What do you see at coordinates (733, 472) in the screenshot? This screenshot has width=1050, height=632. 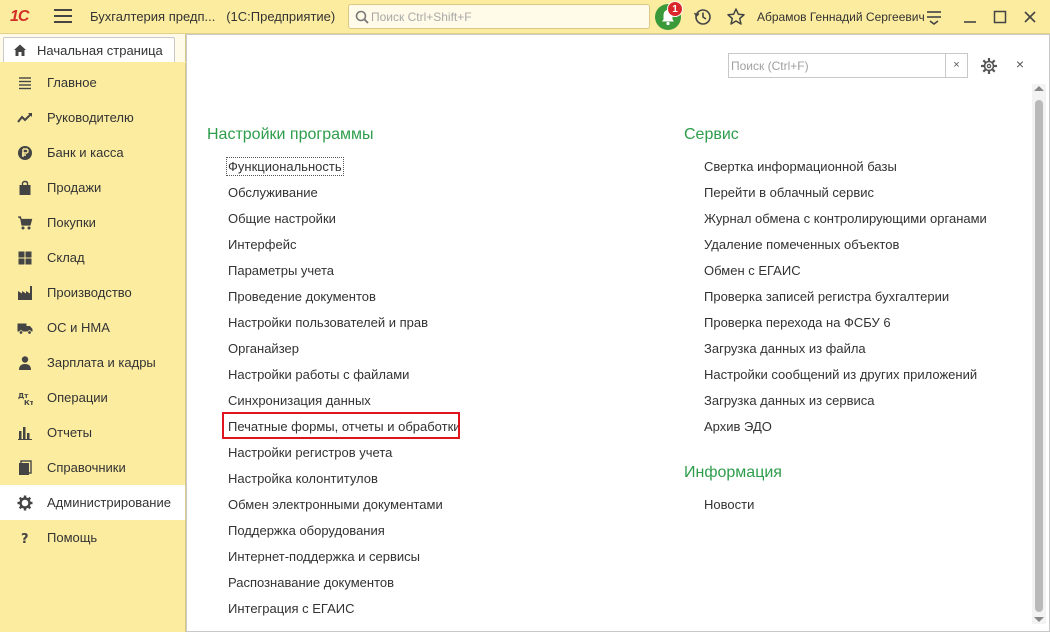 I see `section-title-information: Информация` at bounding box center [733, 472].